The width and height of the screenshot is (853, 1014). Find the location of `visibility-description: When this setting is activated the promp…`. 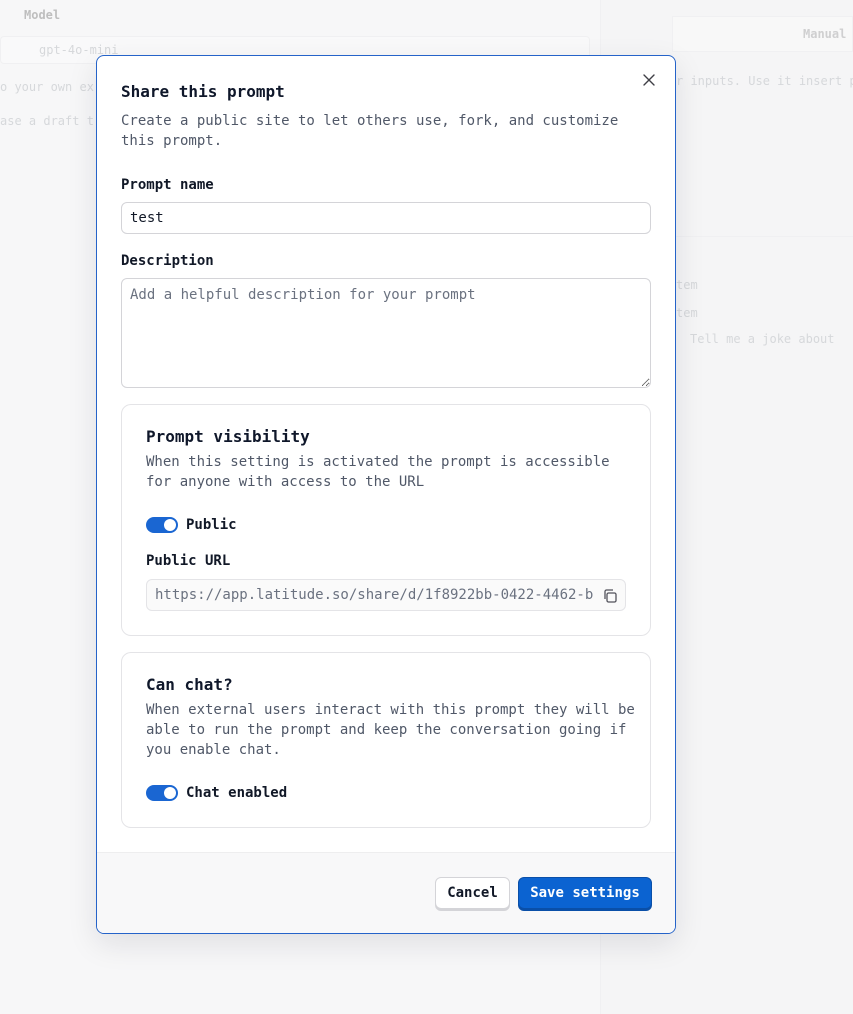

visibility-description: When this setting is activated the promp… is located at coordinates (378, 472).